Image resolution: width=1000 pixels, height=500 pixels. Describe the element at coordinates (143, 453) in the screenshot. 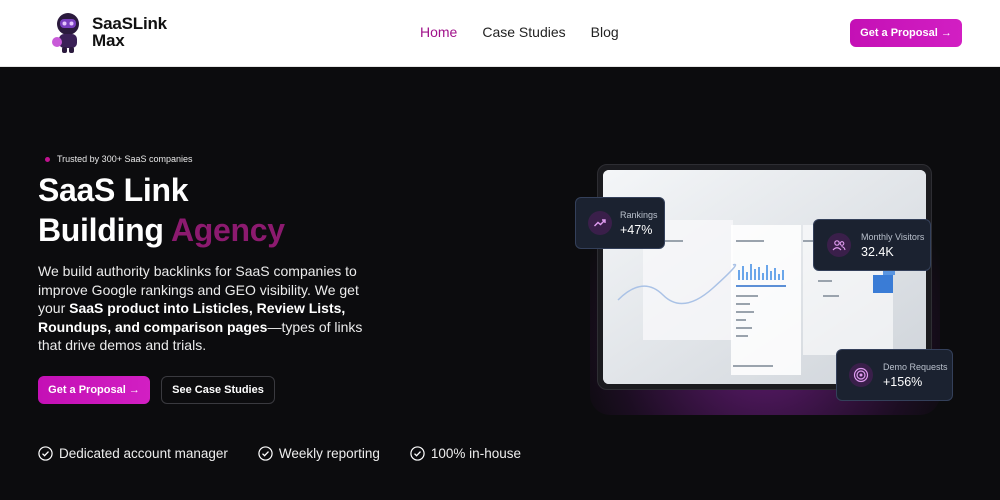

I see `feature-label: Dedicated account manager` at that location.